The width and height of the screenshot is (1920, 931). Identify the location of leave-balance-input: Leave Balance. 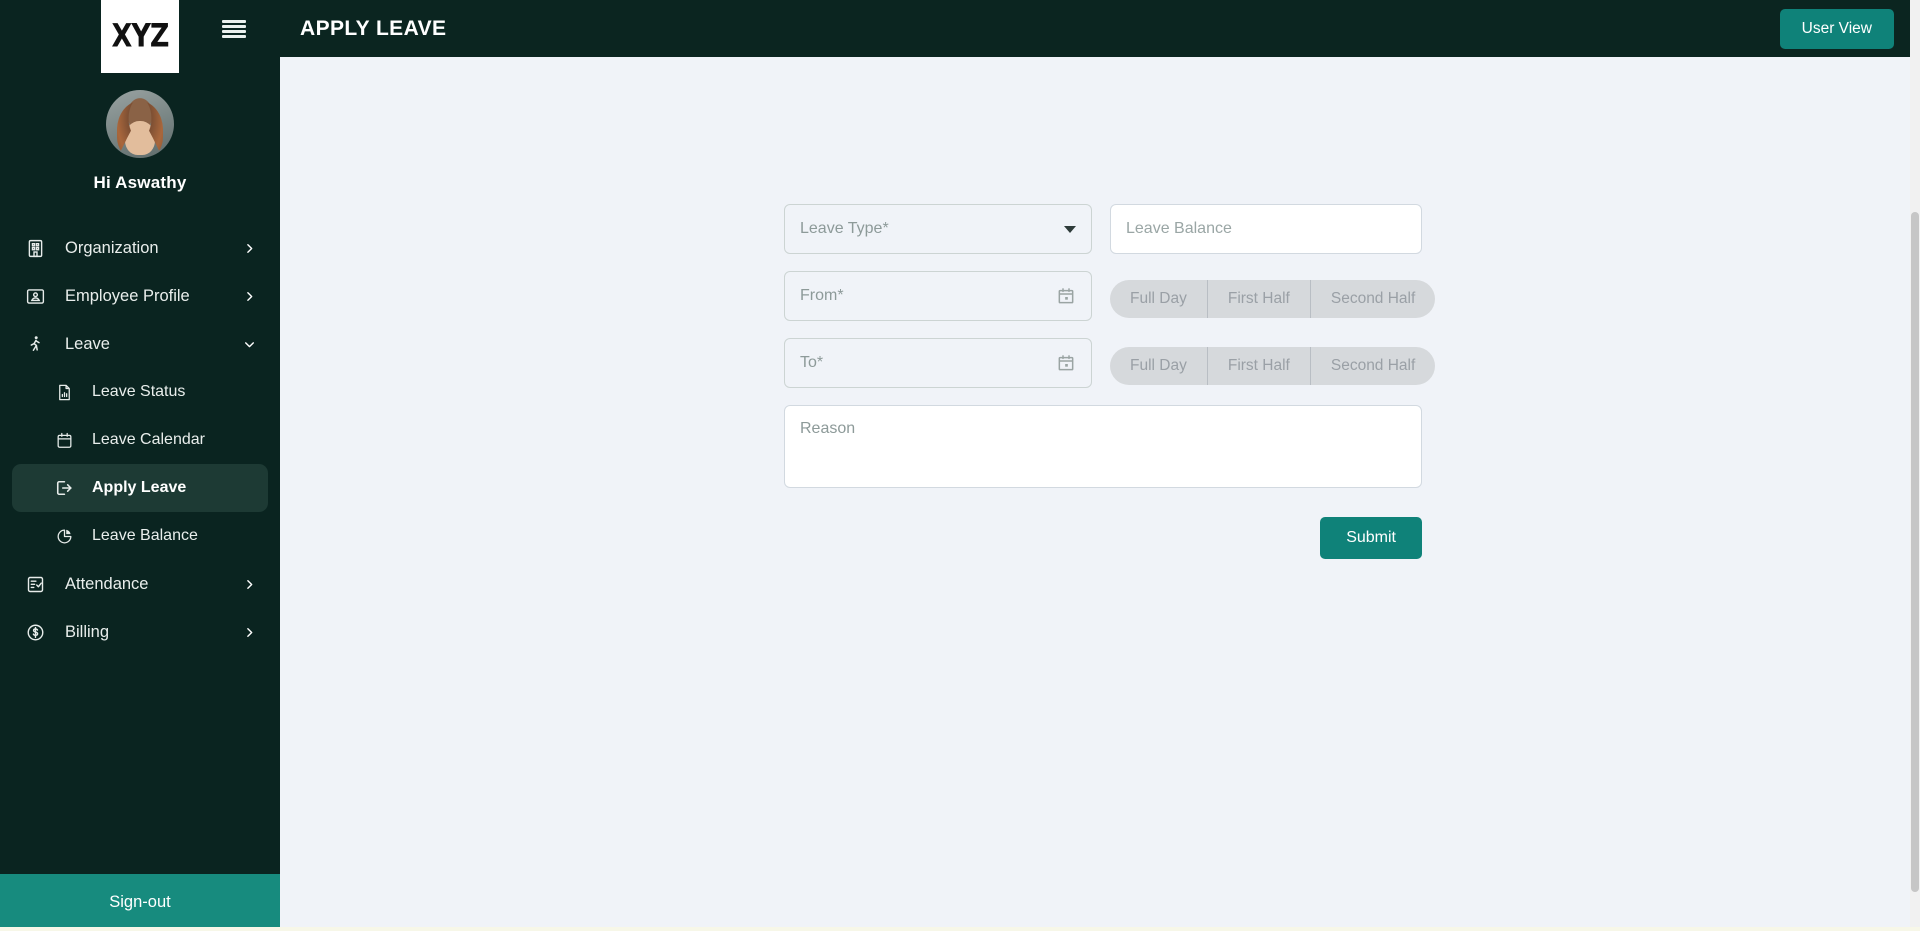
(1266, 229).